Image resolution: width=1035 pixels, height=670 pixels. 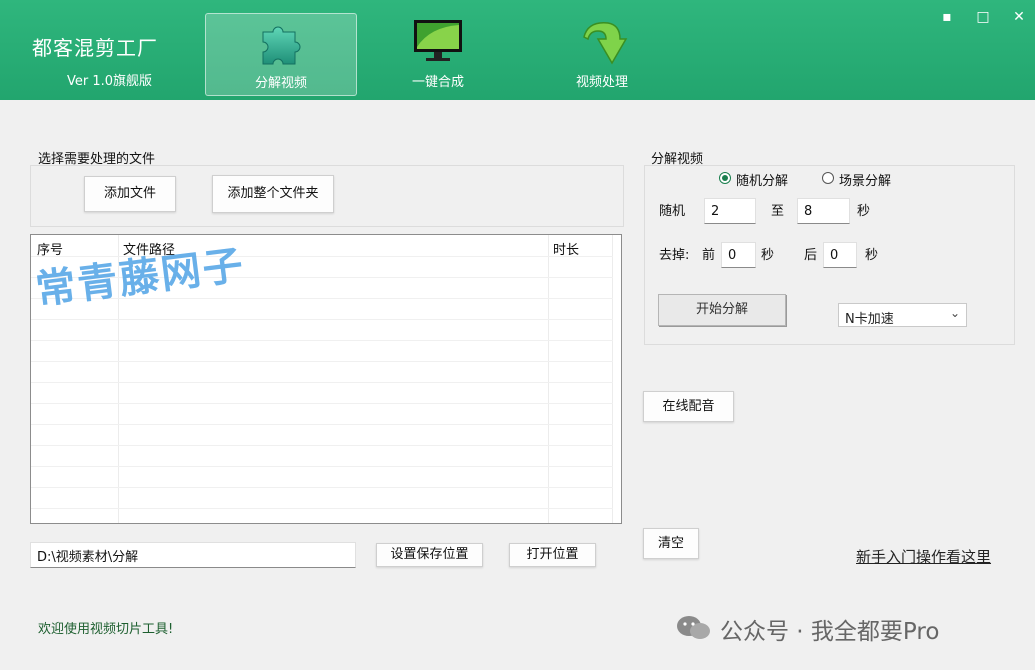 I want to click on scene-split-radio, so click(x=828, y=178).